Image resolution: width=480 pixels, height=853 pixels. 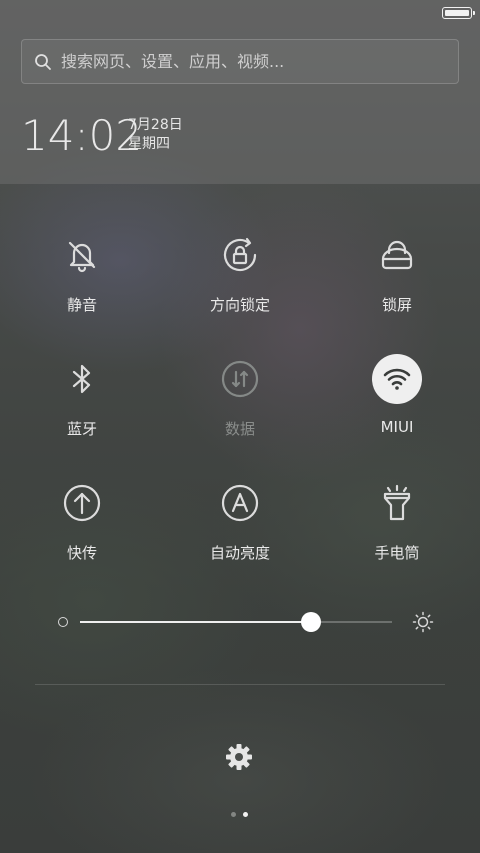 What do you see at coordinates (239, 305) in the screenshot?
I see `tile-label: 方向锁定` at bounding box center [239, 305].